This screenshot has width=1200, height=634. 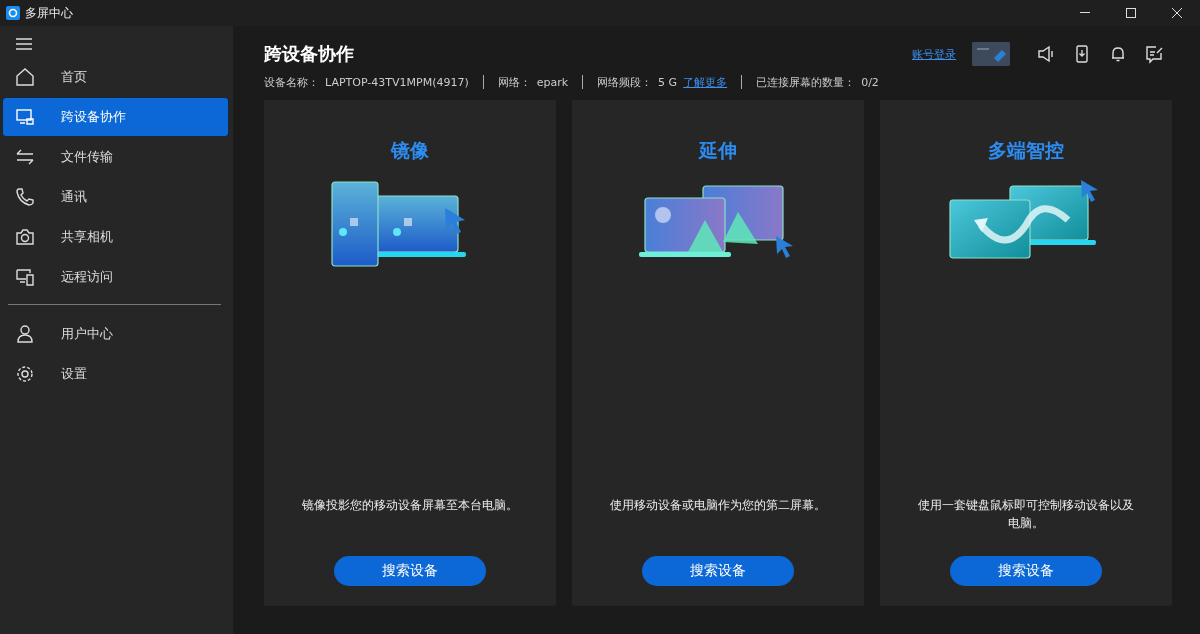 I want to click on learn-more-link: 了解更多, so click(x=705, y=82).